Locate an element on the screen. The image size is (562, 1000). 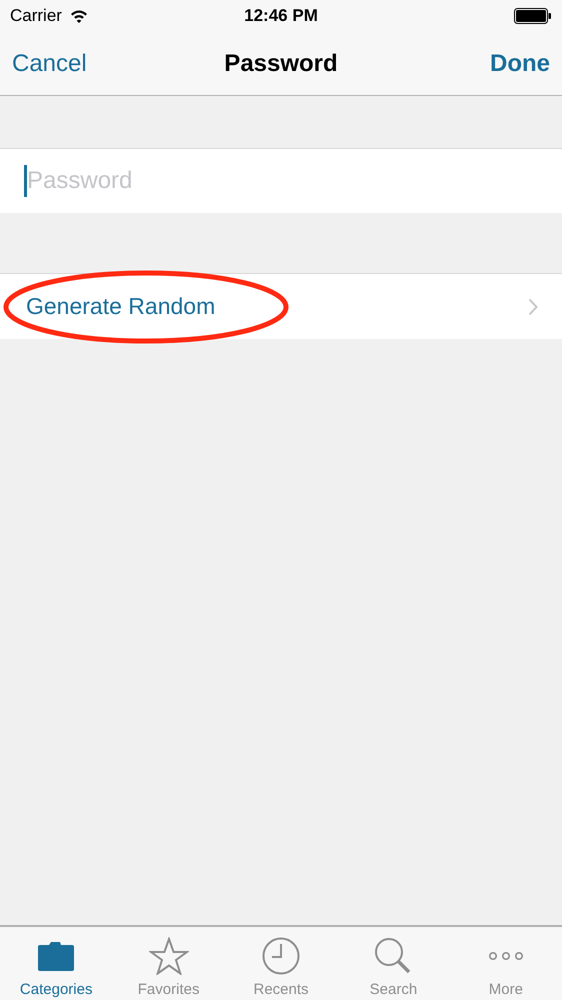
tab-button: Favorites is located at coordinates (168, 963).